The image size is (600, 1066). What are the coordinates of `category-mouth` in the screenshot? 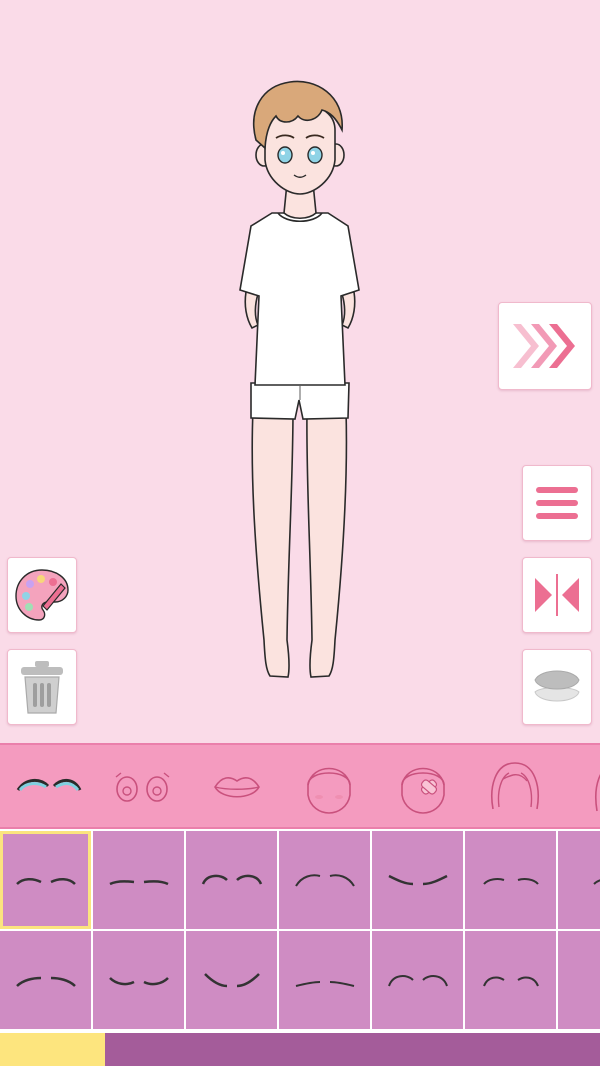 It's located at (237, 786).